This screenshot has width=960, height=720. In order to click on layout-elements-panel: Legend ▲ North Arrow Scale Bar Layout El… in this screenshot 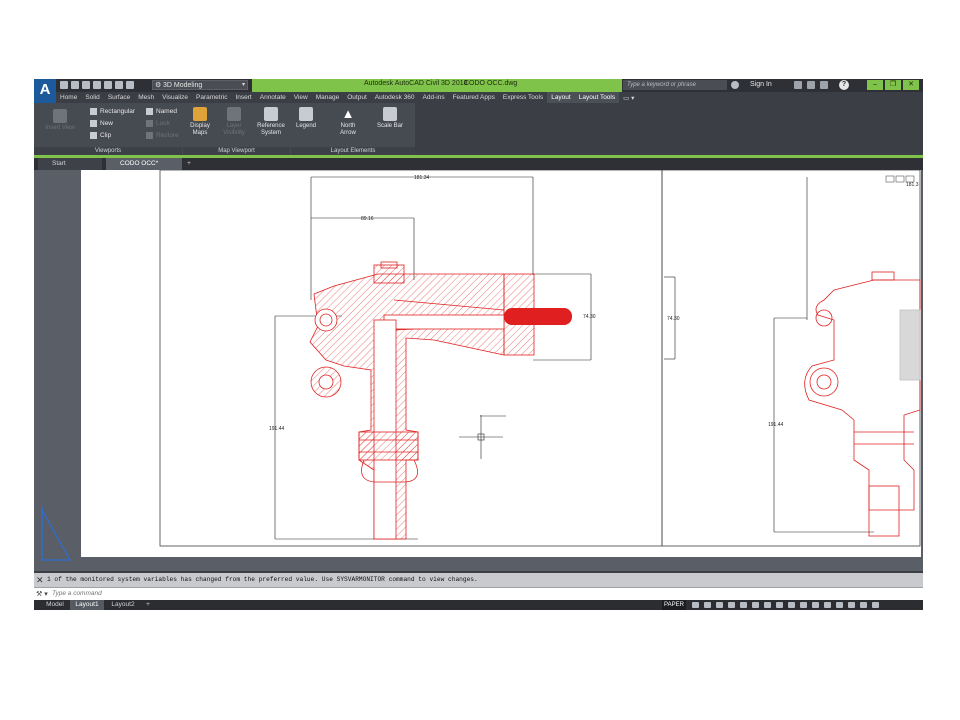, I will do `click(353, 129)`.